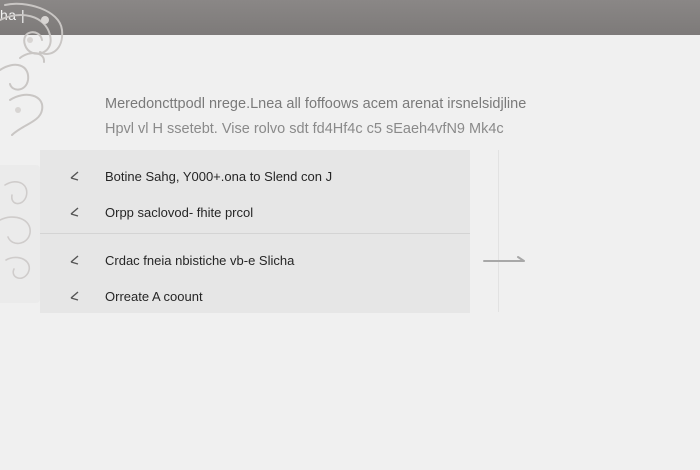  I want to click on menu-item-1: Botine Sahg, Y000+.ona to Slend con J, so click(256, 176).